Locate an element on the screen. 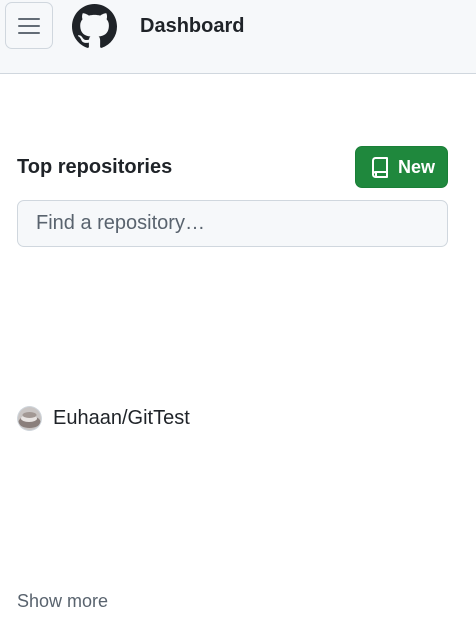 The height and width of the screenshot is (626, 476). app-header: Dashboard is located at coordinates (238, 37).